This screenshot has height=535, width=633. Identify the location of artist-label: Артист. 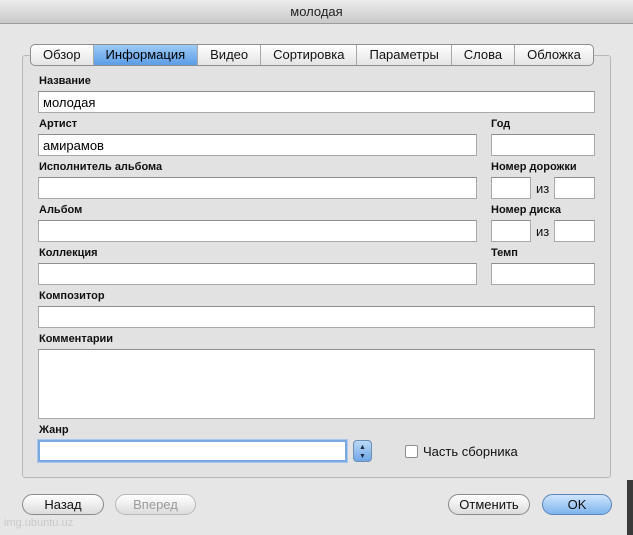
(58, 124).